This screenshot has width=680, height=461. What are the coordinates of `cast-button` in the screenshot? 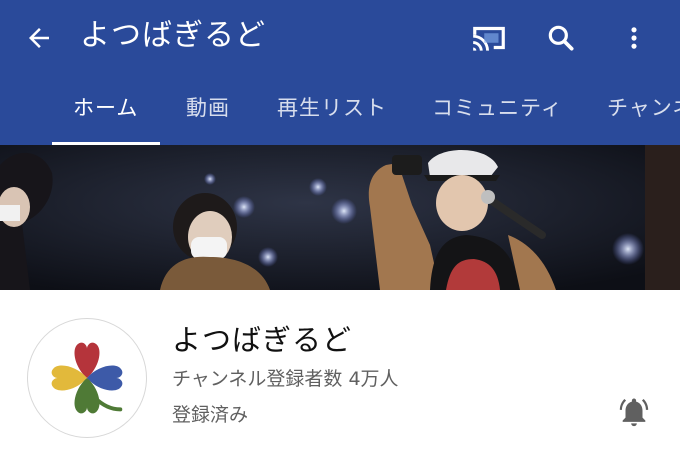 It's located at (489, 38).